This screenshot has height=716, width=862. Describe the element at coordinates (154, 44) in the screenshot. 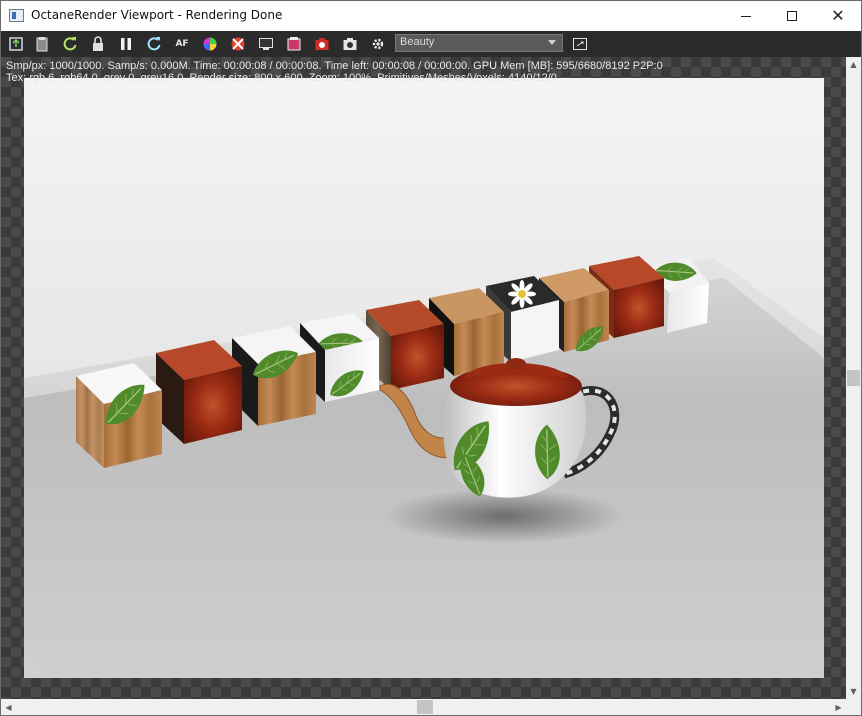

I see `refresh-icon` at that location.